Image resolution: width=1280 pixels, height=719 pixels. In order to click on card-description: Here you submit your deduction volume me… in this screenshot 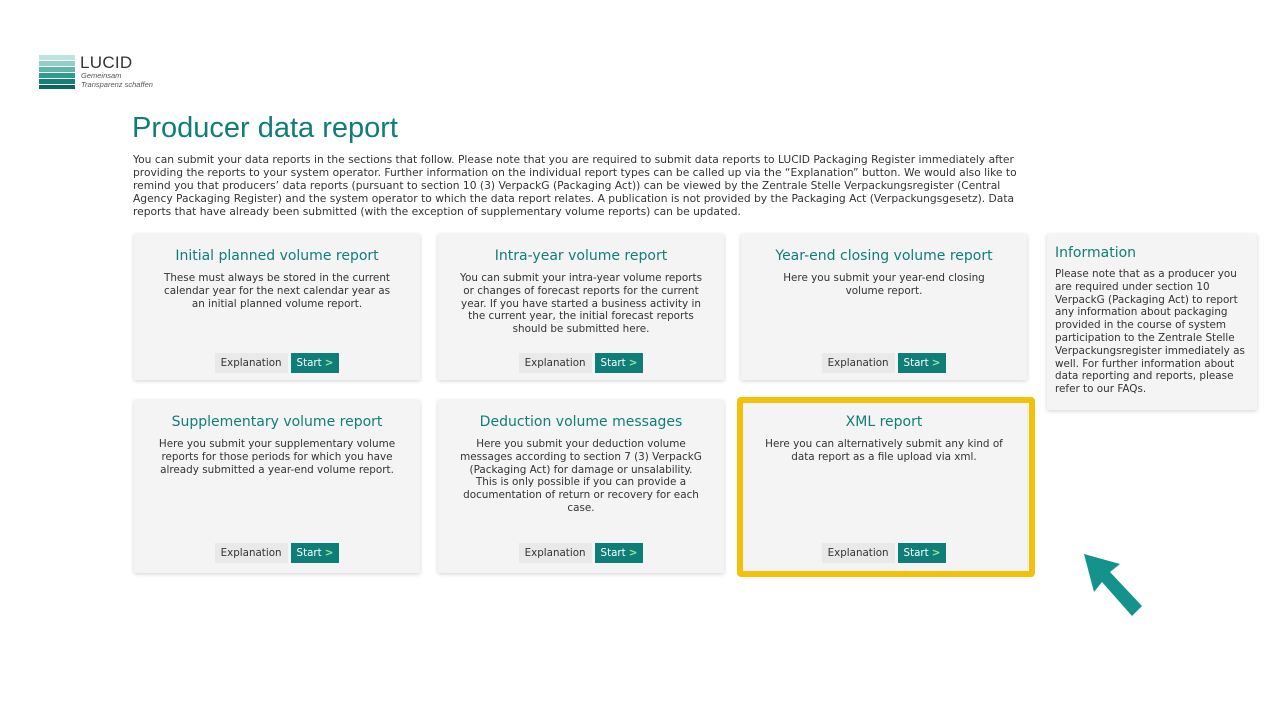, I will do `click(581, 476)`.